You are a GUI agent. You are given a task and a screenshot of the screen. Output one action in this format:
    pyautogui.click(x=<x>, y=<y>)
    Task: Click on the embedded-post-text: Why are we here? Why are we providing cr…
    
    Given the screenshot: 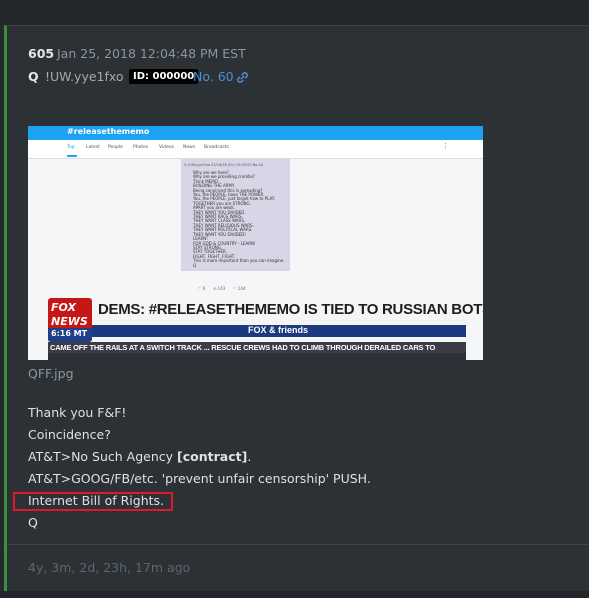 What is the action you would take?
    pyautogui.click(x=239, y=219)
    